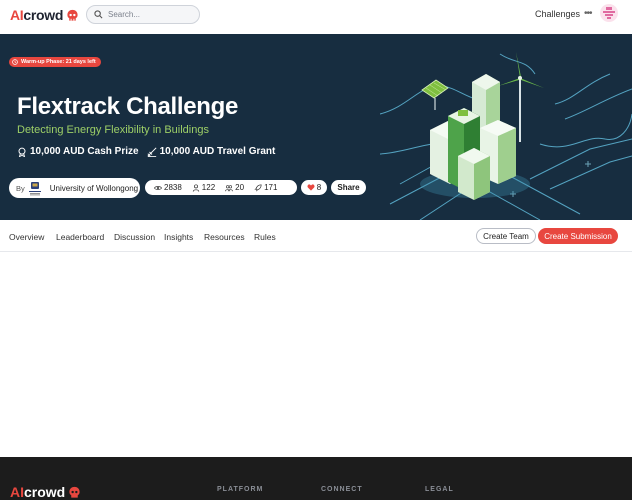 This screenshot has width=632, height=500. I want to click on rocket-icon, so click(258, 187).